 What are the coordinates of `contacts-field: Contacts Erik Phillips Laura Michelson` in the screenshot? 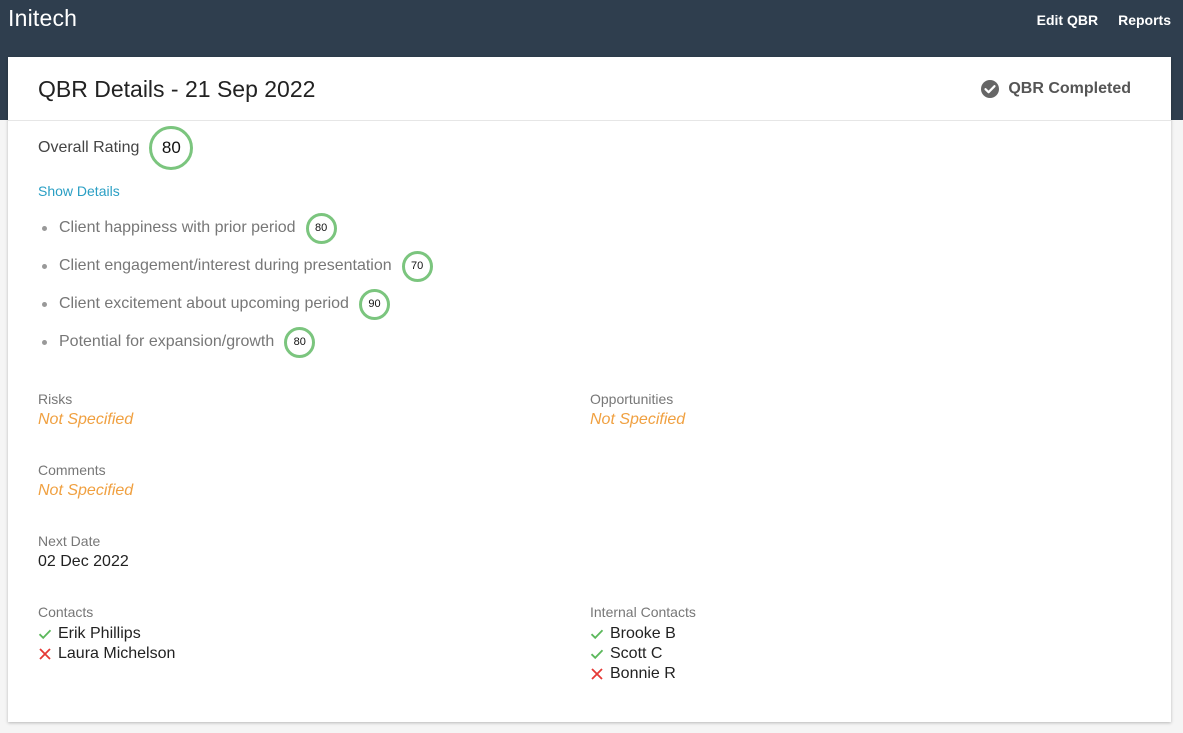 It's located at (106, 634).